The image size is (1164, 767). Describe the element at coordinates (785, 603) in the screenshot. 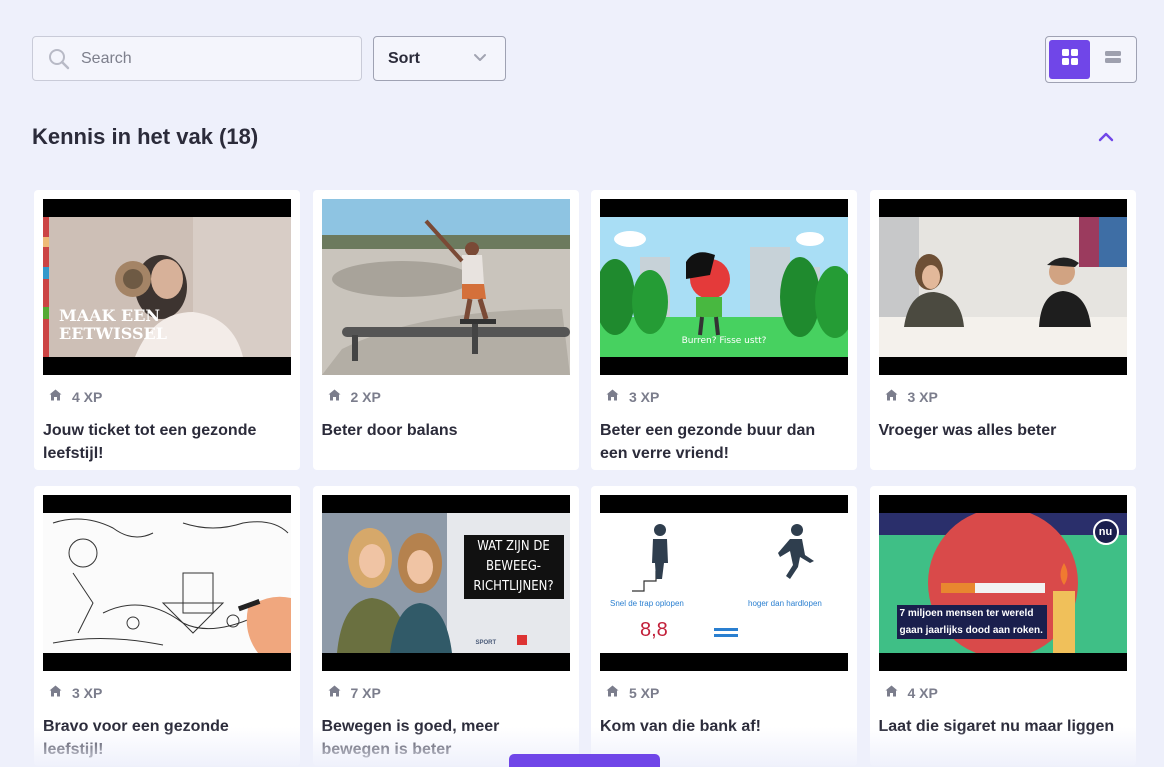

I see `thumbnail-label-right: hoger dan hardlopen` at that location.